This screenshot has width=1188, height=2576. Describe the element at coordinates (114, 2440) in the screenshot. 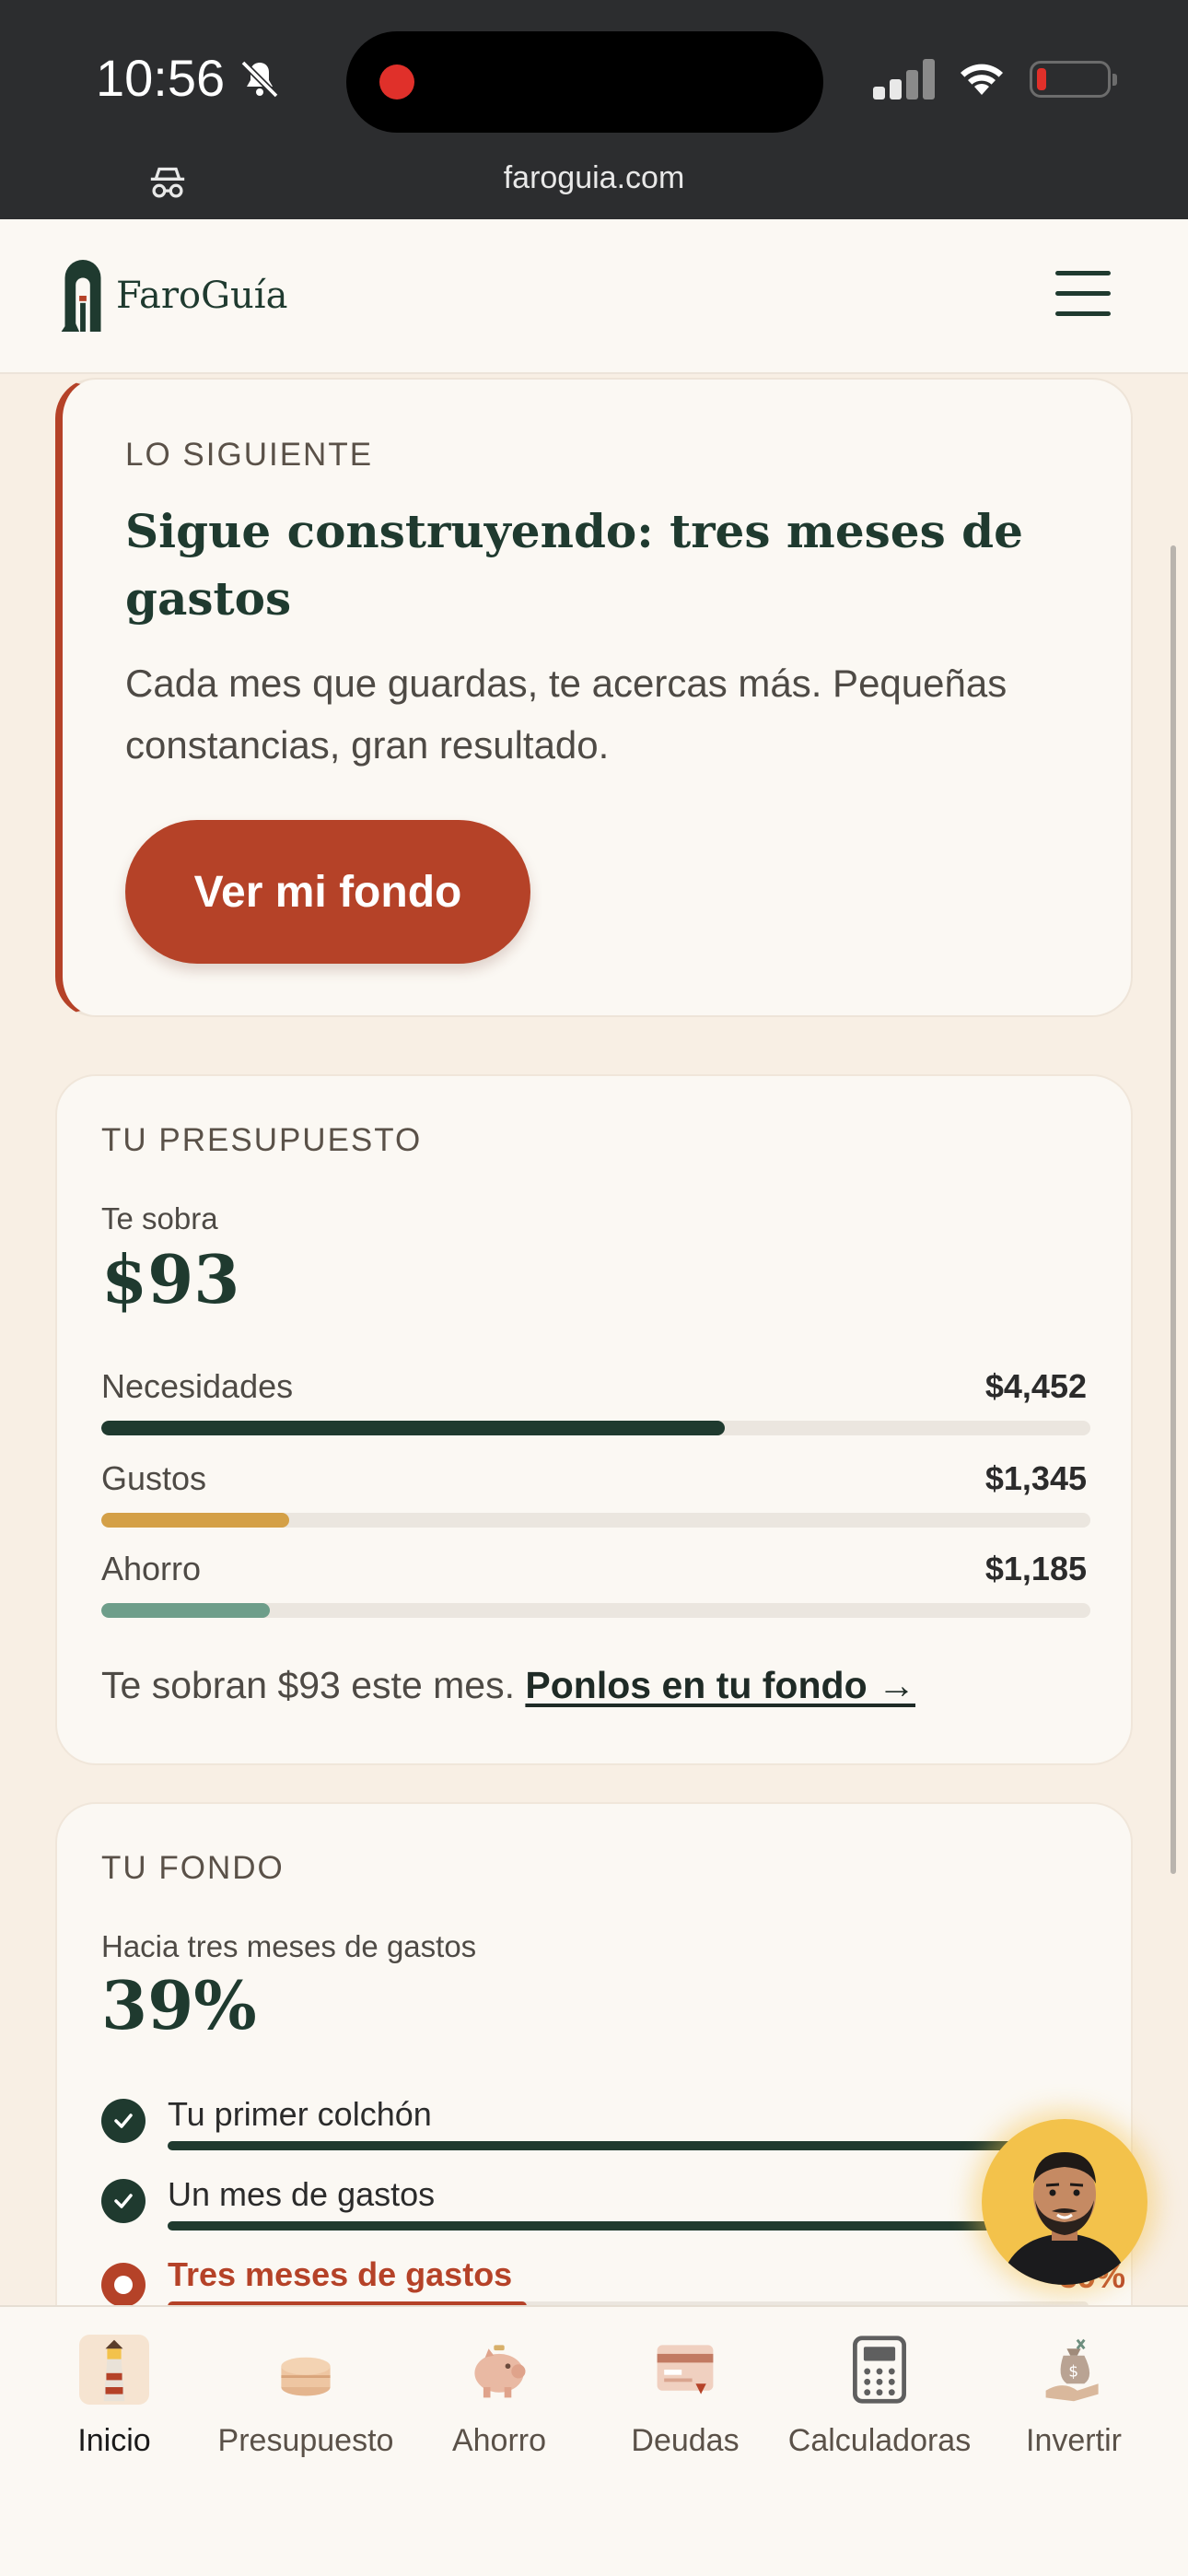

I see `nav-label: Inicio` at that location.